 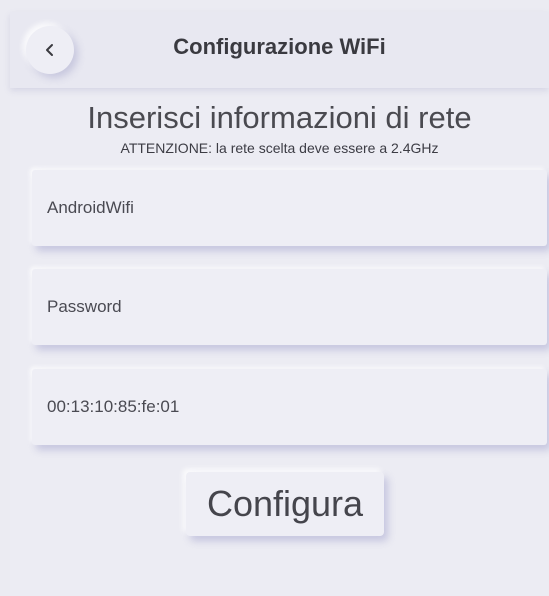 I want to click on mac-address-input, so click(x=289, y=407).